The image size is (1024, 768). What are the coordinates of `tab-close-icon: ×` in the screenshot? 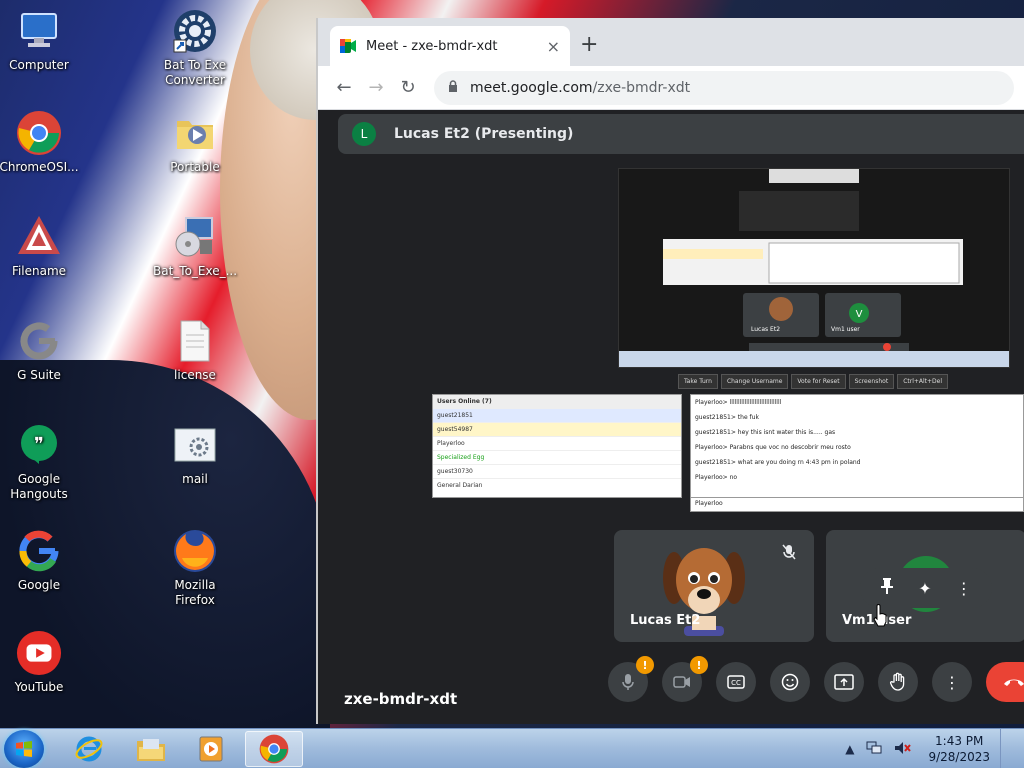 It's located at (553, 46).